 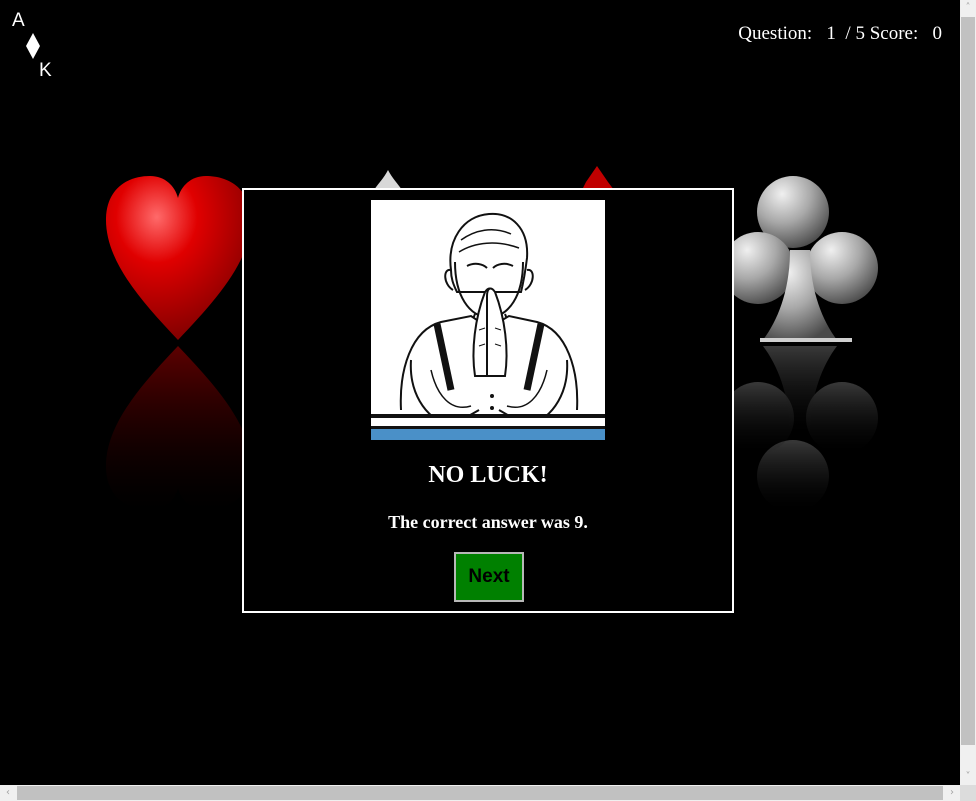 I want to click on scroll-left-icon: ‹, so click(x=8, y=793).